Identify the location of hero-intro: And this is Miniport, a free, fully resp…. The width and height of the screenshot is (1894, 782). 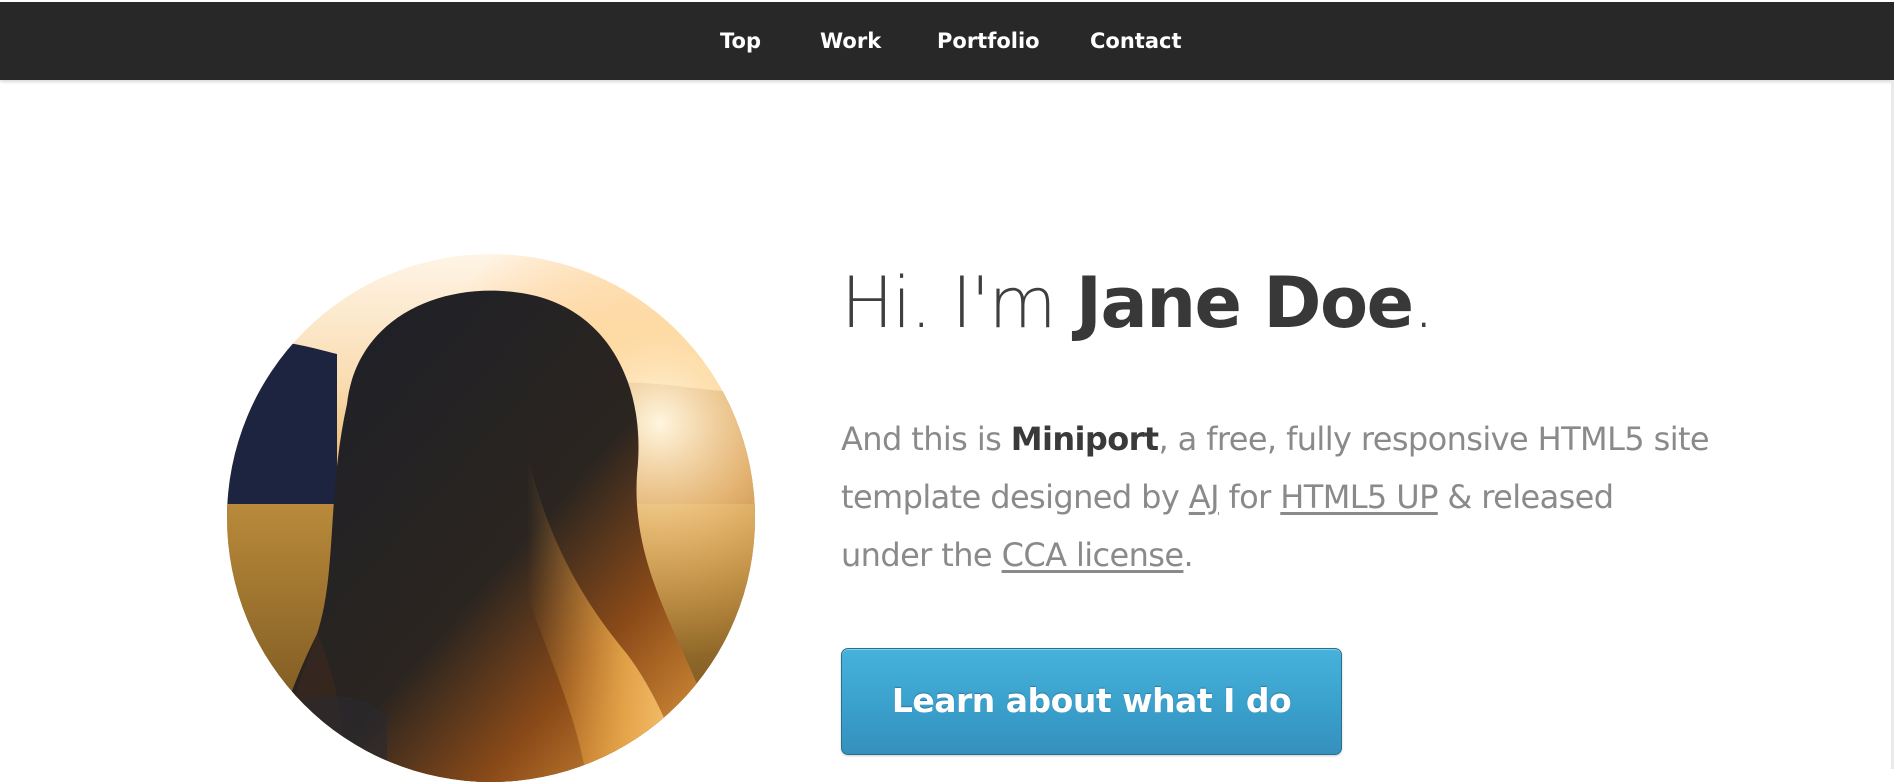
(1275, 497).